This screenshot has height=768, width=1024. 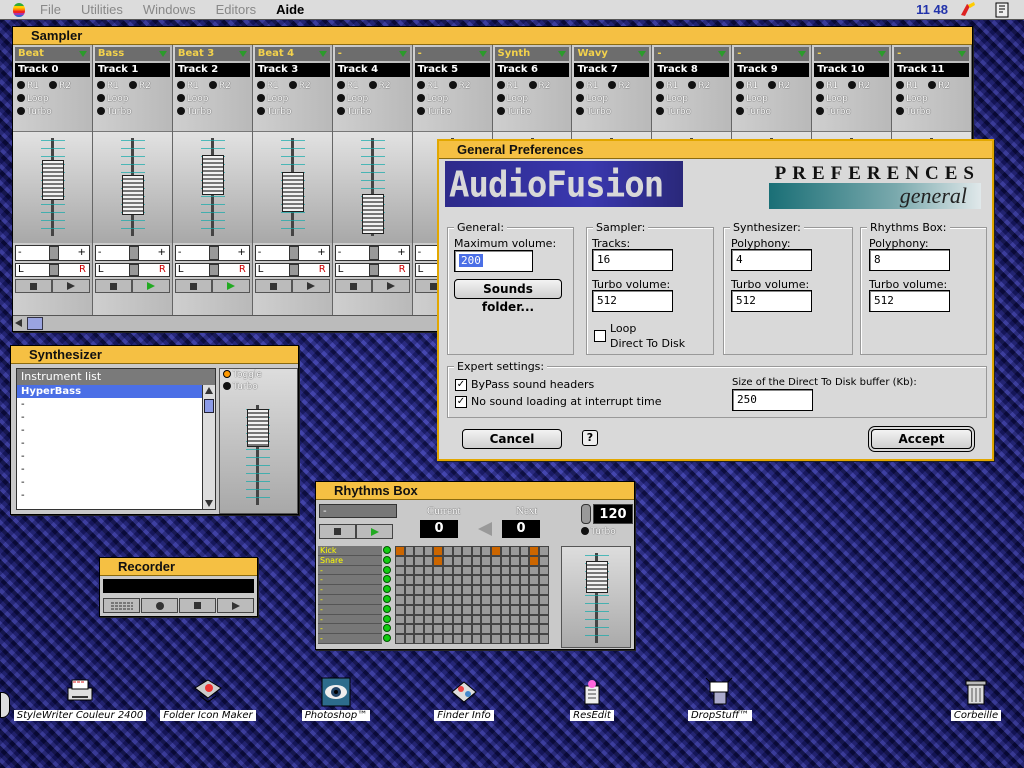 I want to click on scroll-down-icon, so click(x=209, y=503).